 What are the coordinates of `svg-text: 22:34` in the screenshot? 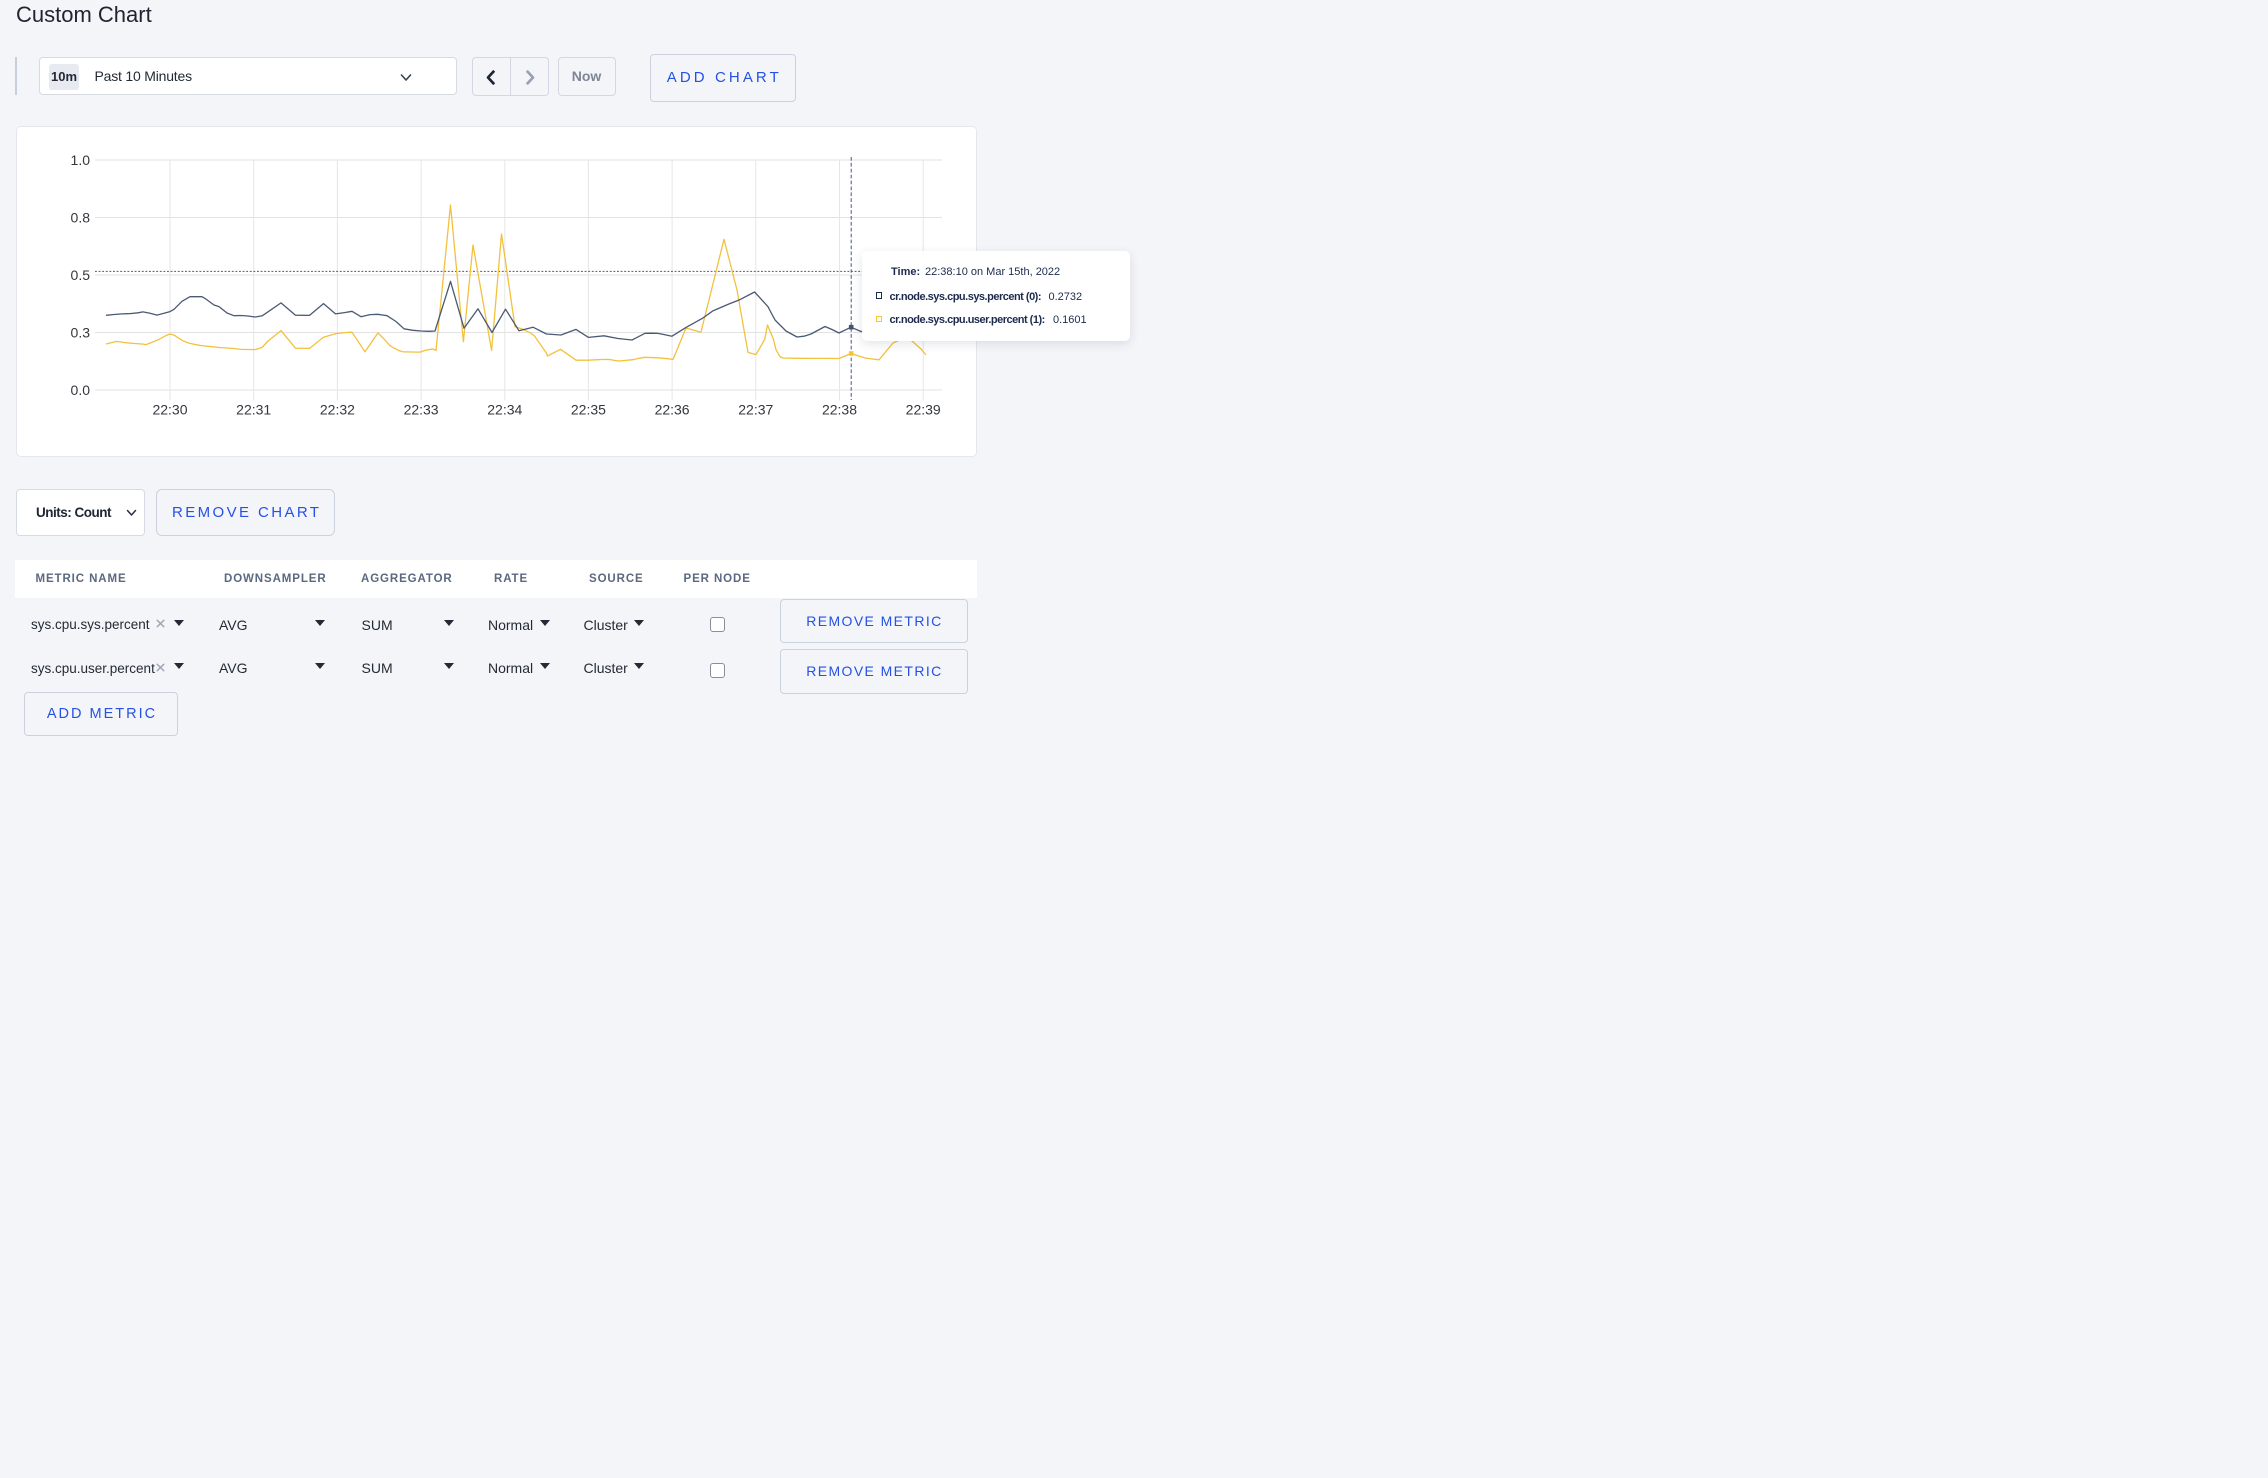 It's located at (504, 410).